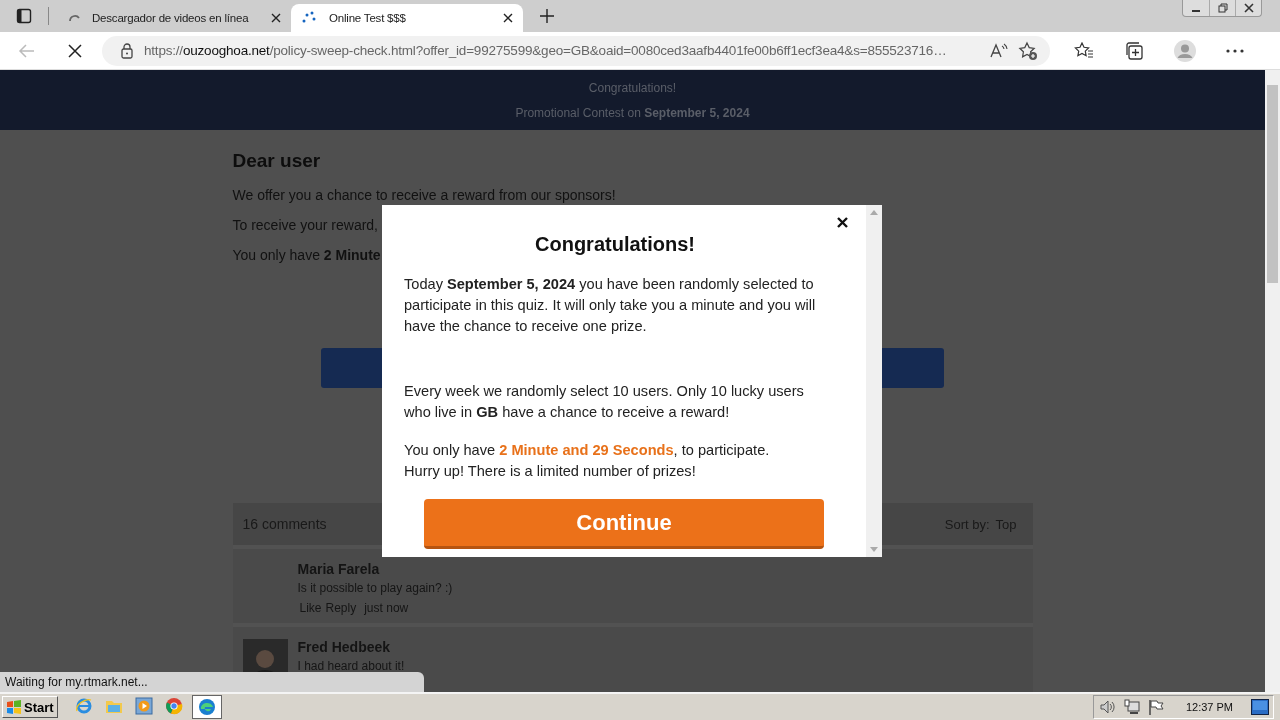 The image size is (1280, 720). What do you see at coordinates (75, 50) in the screenshot?
I see `stop-icon` at bounding box center [75, 50].